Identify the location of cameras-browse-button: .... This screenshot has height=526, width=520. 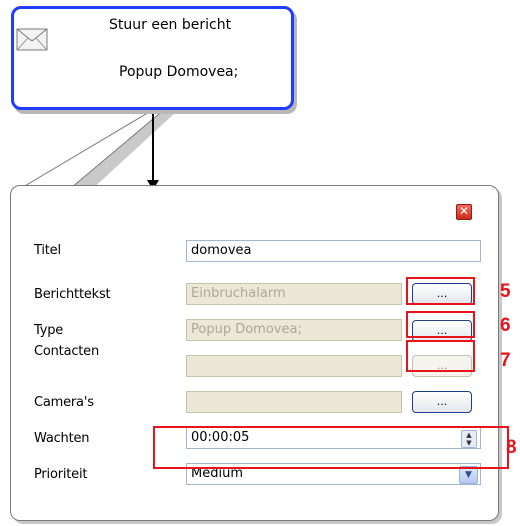
(442, 402).